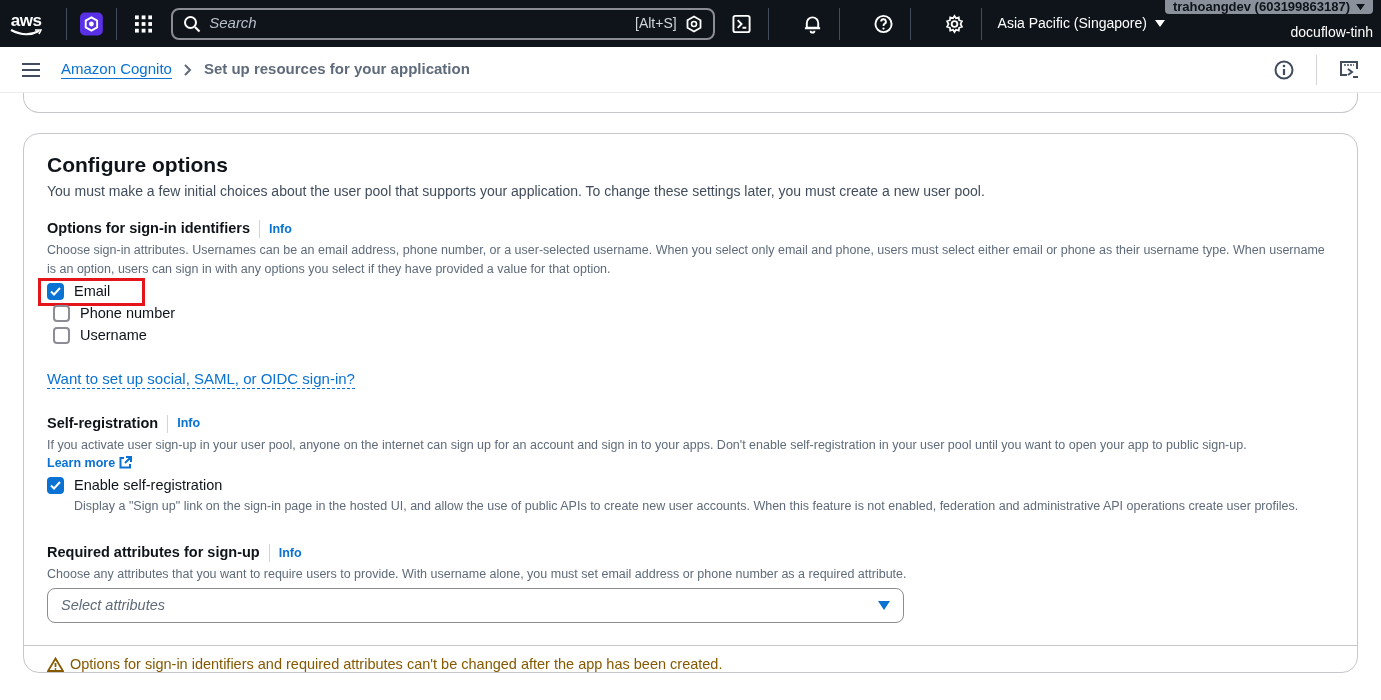  Describe the element at coordinates (883, 23) in the screenshot. I see `help-icon` at that location.